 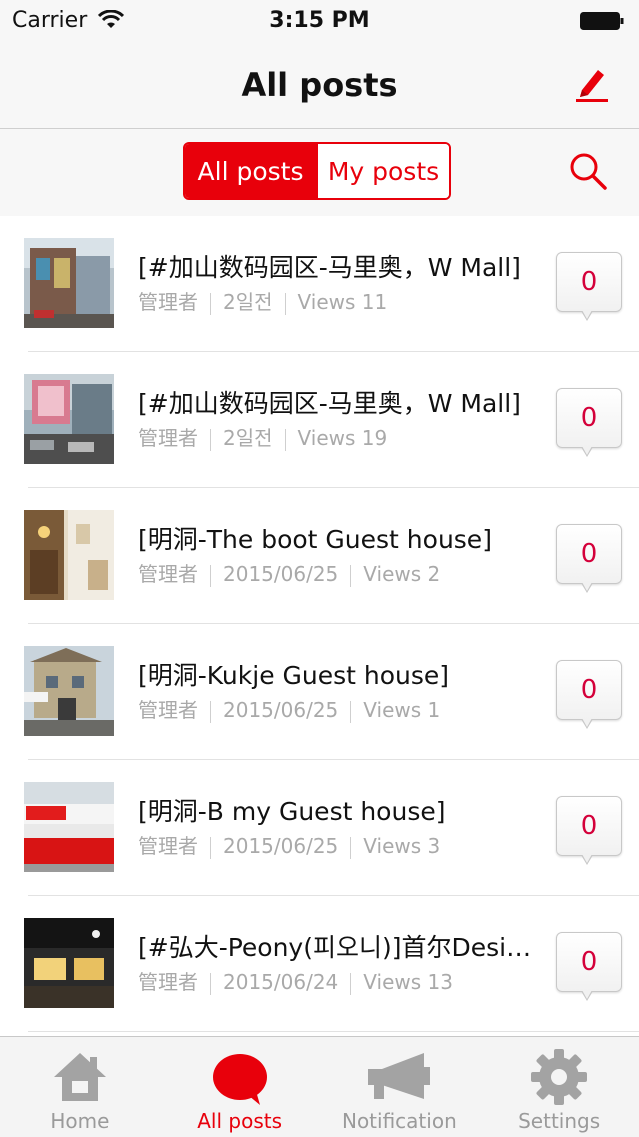 I want to click on post-views: Views 13, so click(x=408, y=982).